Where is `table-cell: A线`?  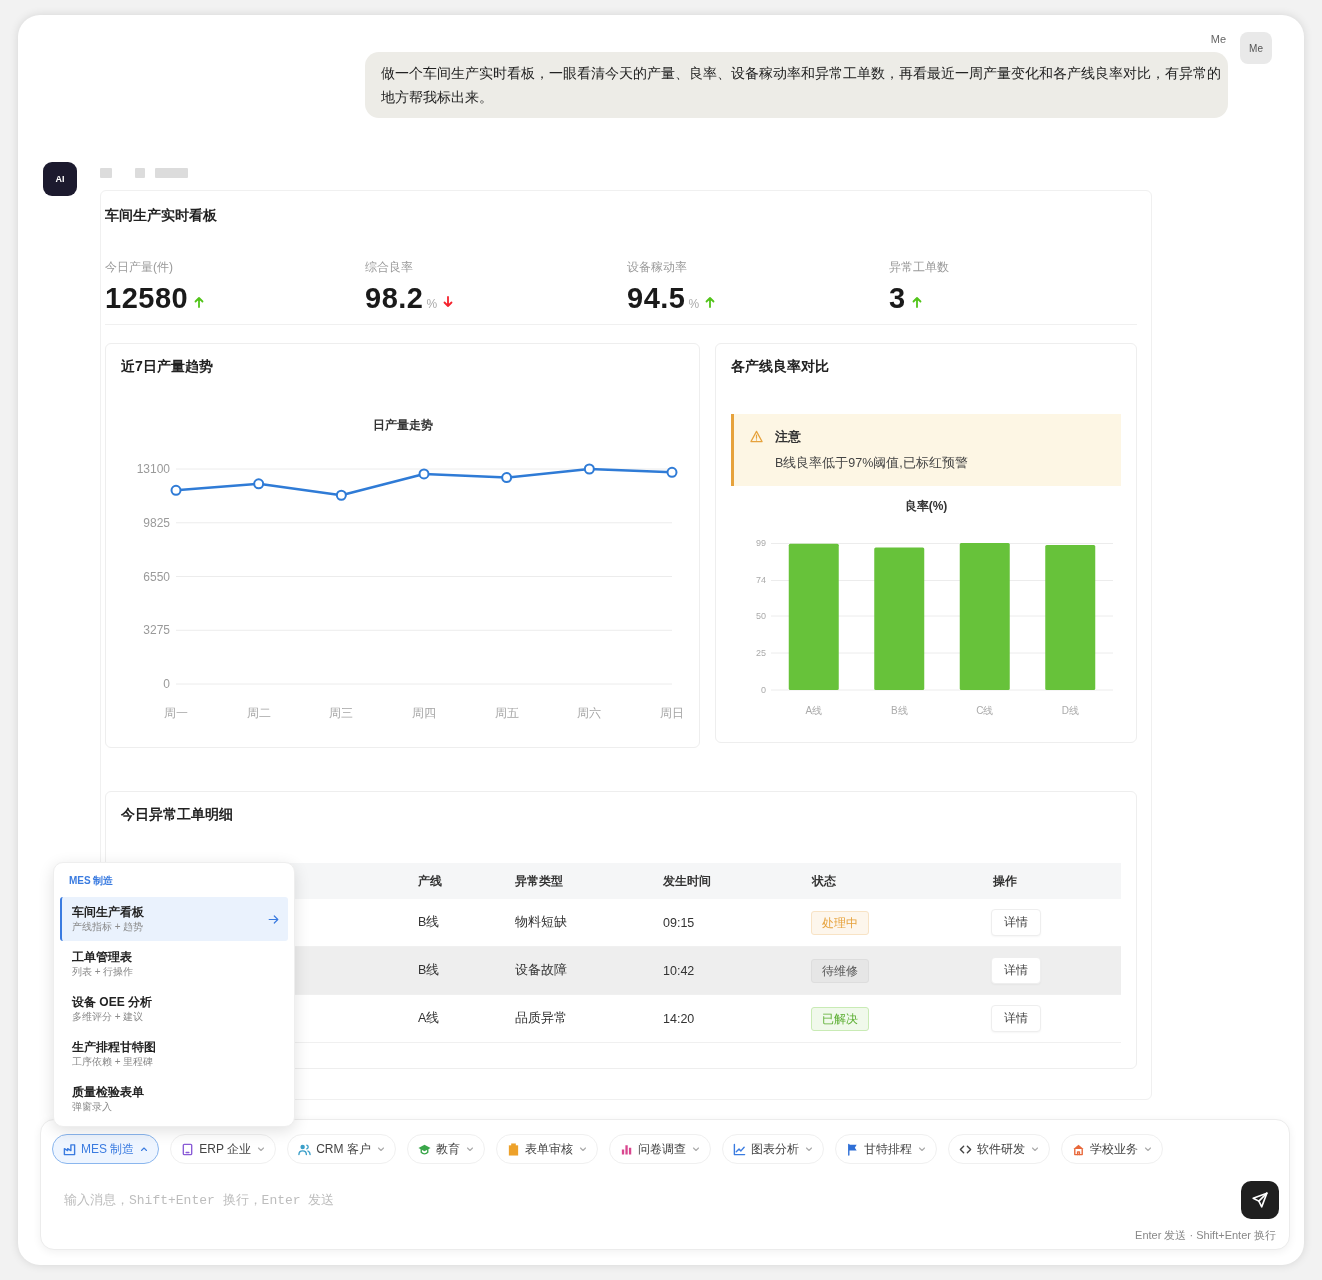 table-cell: A线 is located at coordinates (429, 1018).